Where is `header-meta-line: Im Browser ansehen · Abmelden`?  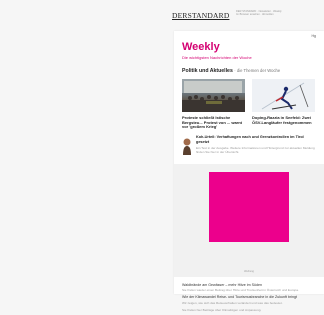
header-meta-line: Im Browser ansehen · Abmelden is located at coordinates (259, 14).